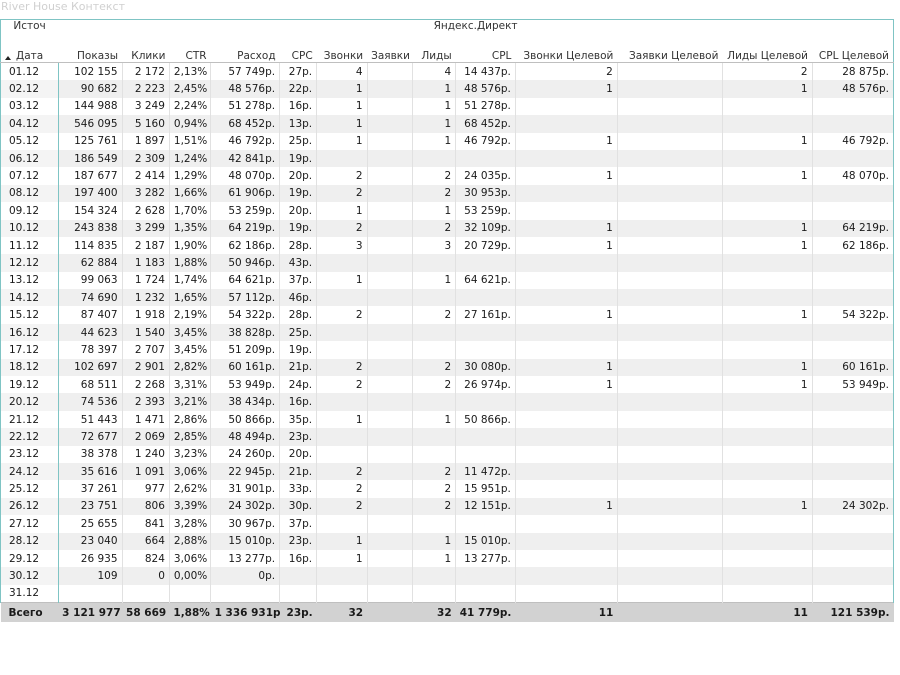  What do you see at coordinates (342, 49) in the screenshot?
I see `column-header: Звонки` at bounding box center [342, 49].